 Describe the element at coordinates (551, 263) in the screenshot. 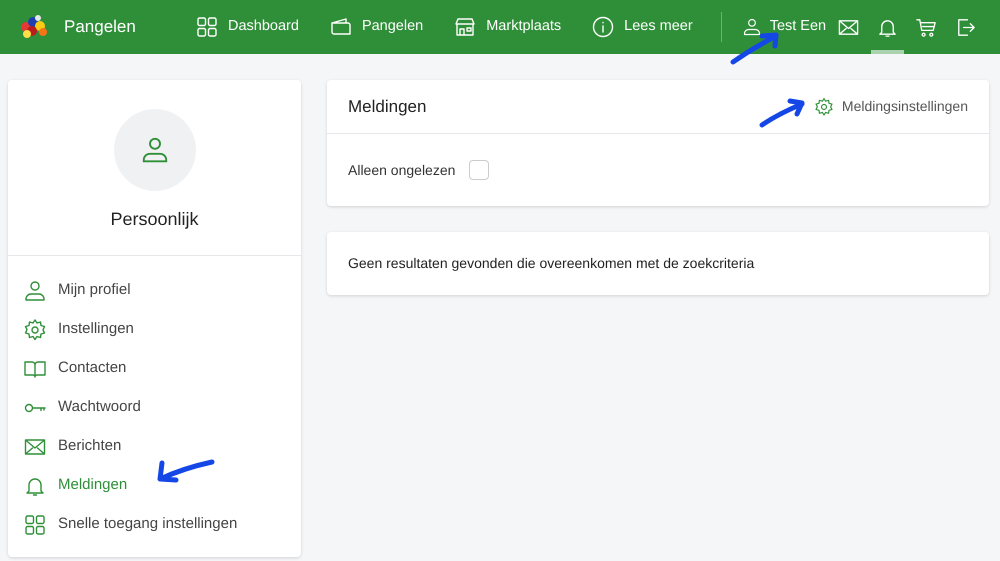

I see `empty-message: Geen resultaten gevonden die overeenkomen met de zoekcriteria` at that location.